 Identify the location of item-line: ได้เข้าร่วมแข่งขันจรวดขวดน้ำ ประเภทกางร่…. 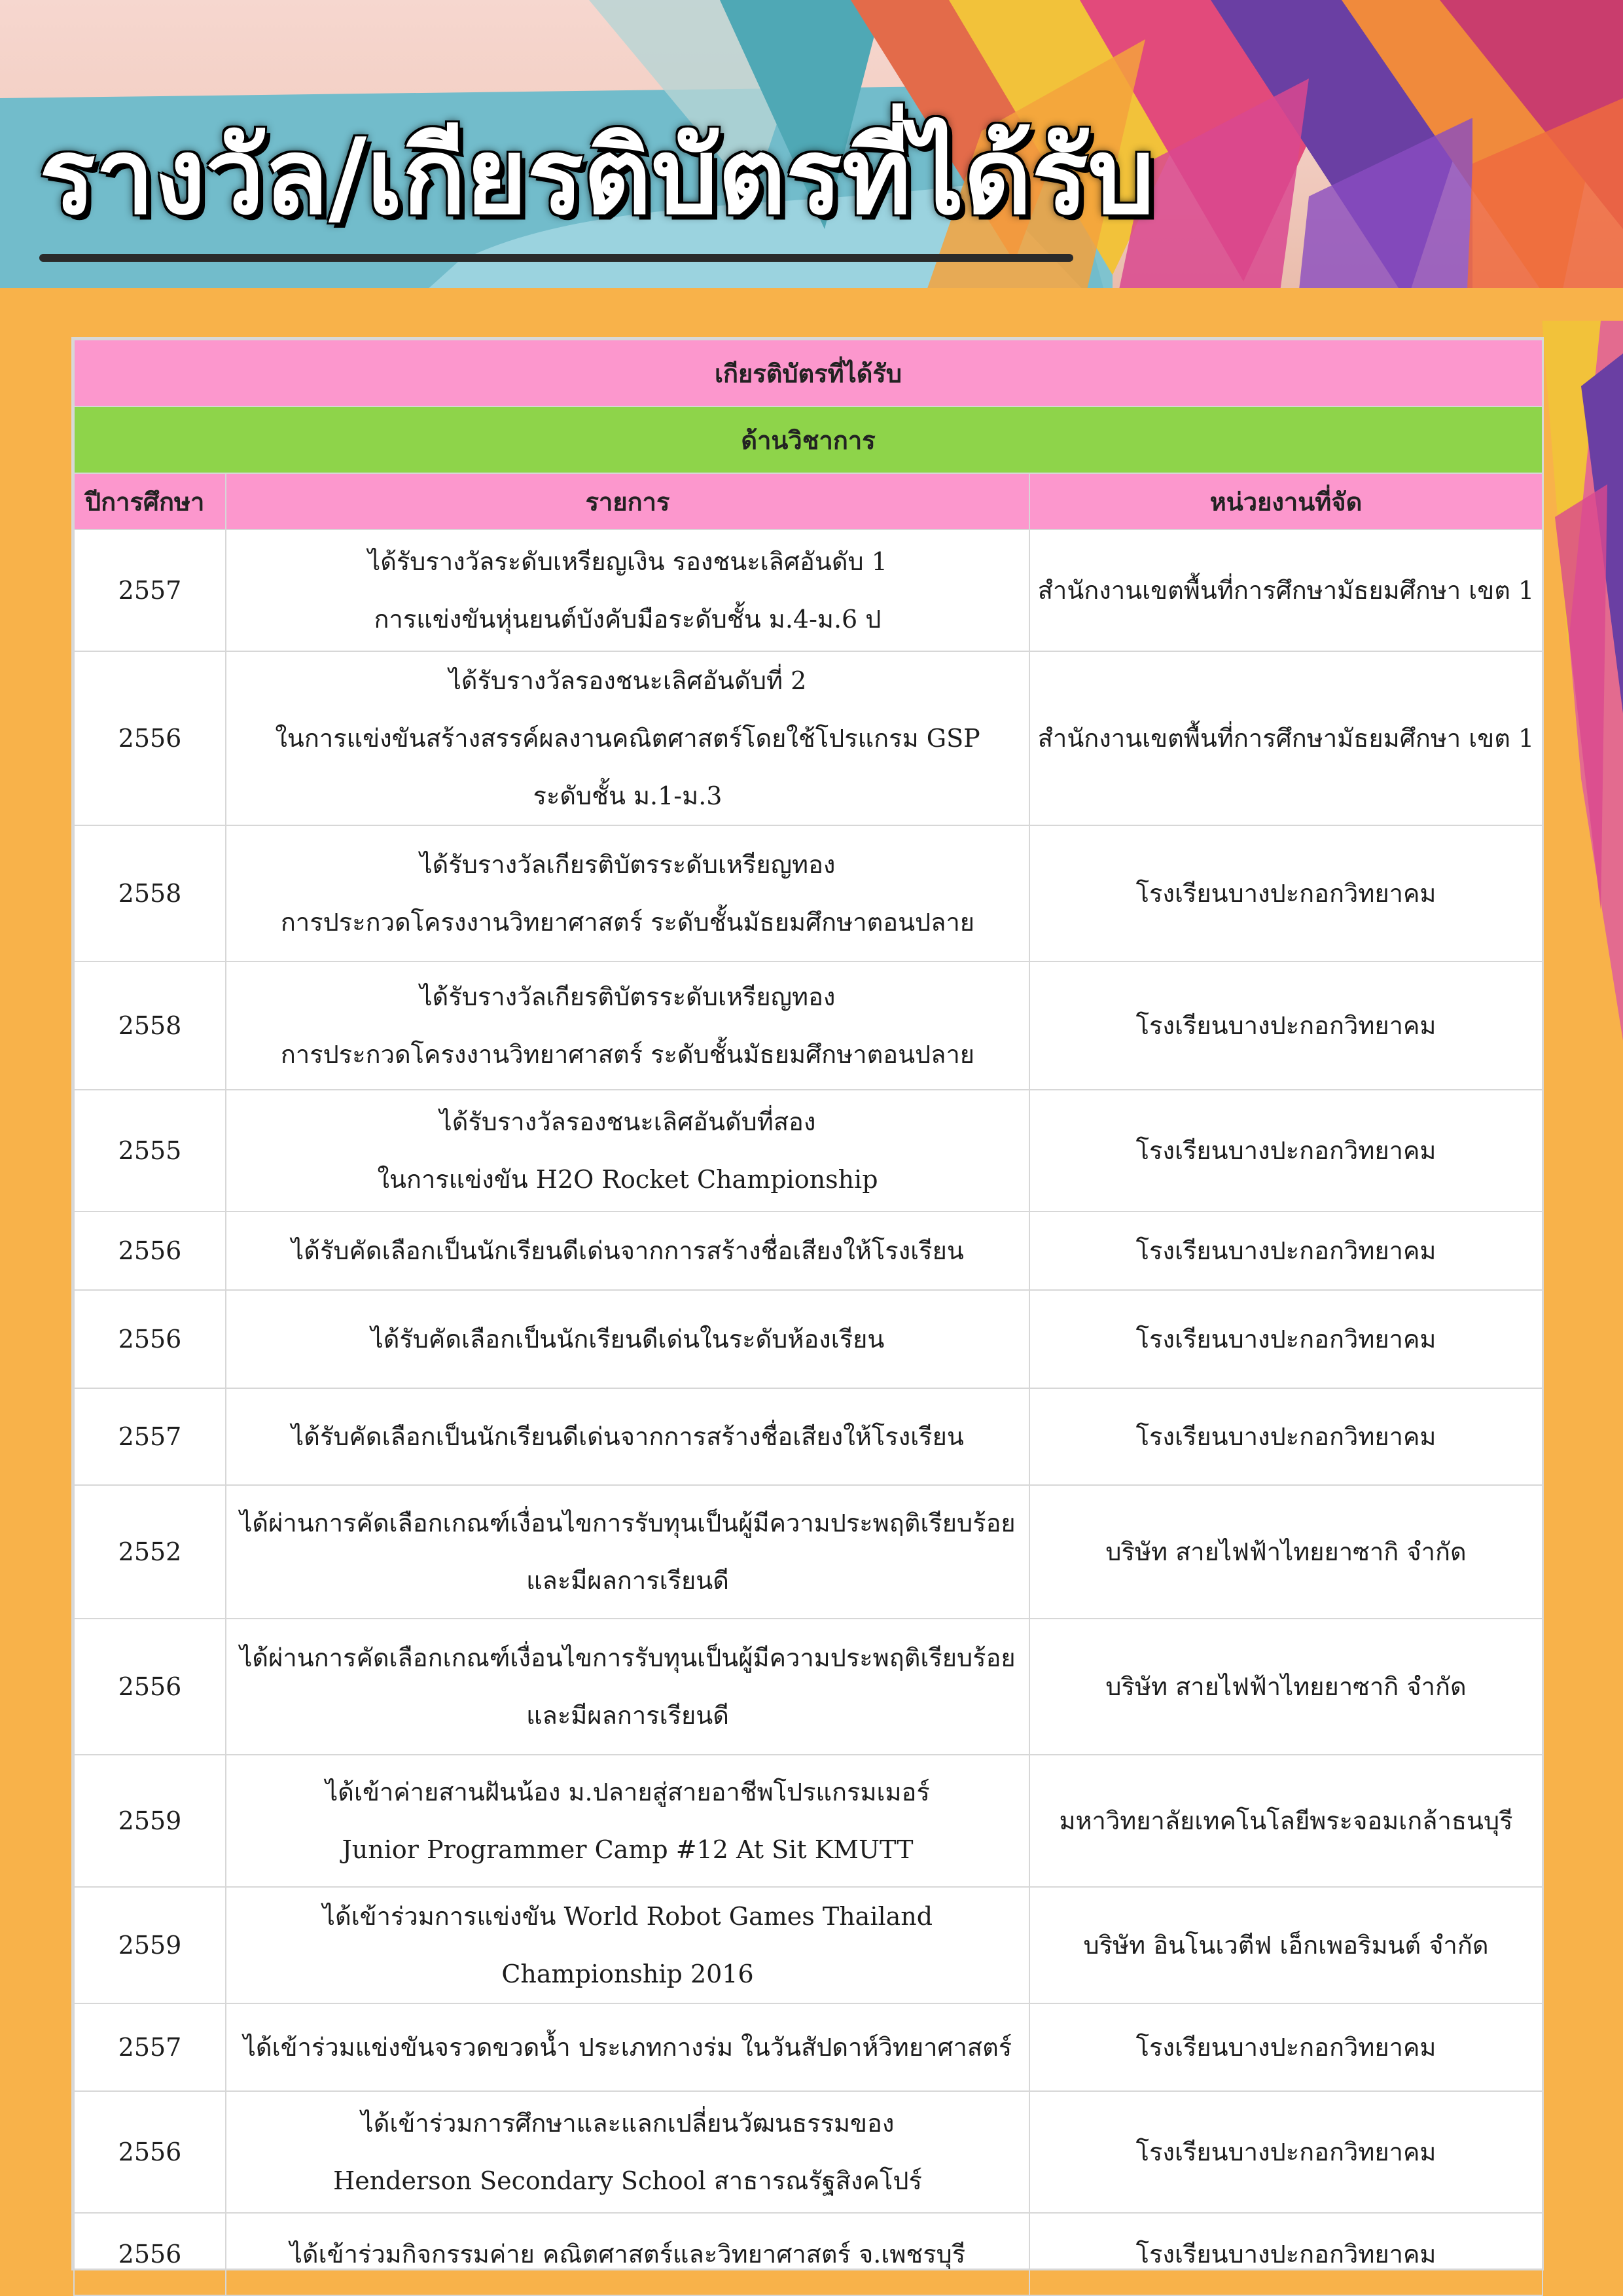
(627, 2047).